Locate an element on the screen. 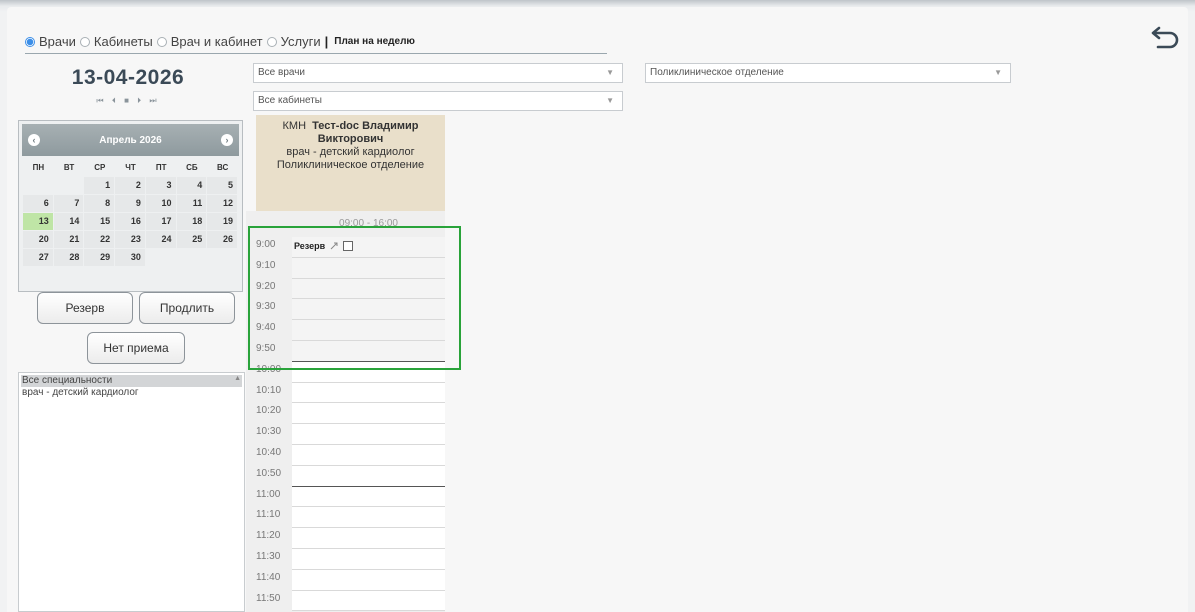  calendar-day: 15 is located at coordinates (99, 221).